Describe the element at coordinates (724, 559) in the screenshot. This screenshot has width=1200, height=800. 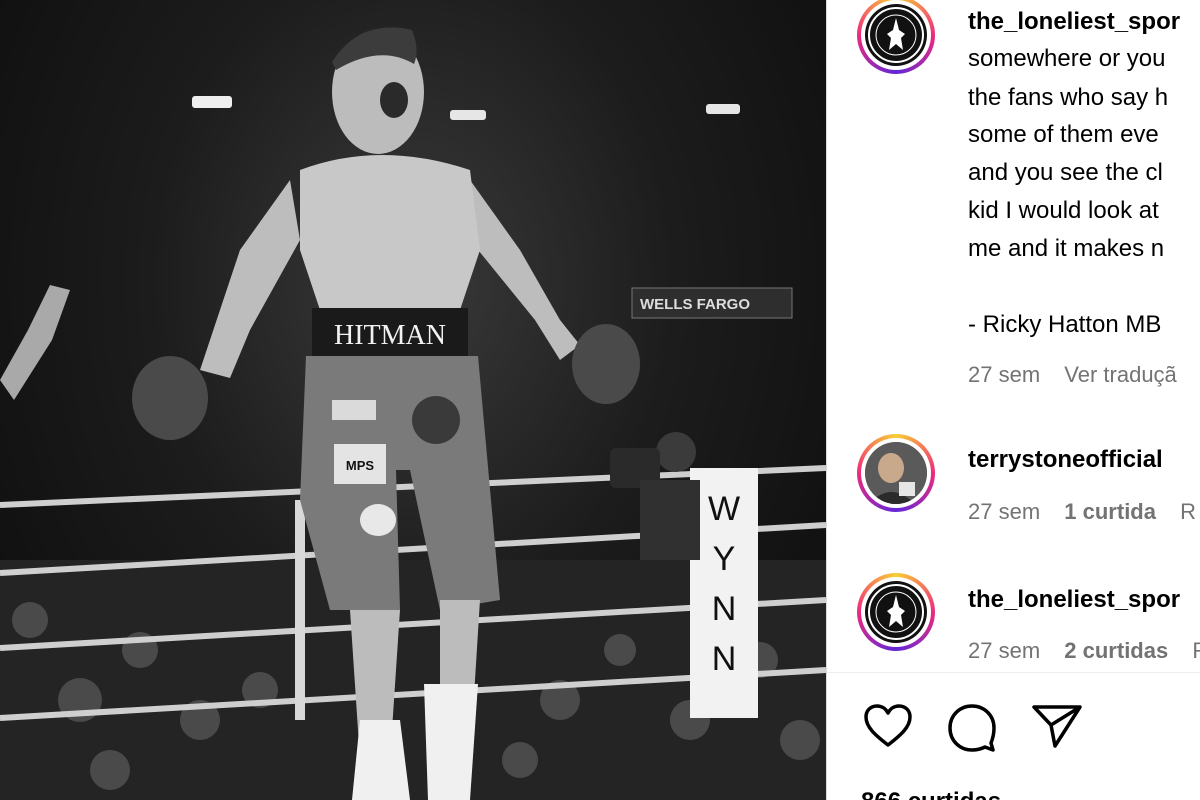
I see `corner-post-letter: Y` at that location.